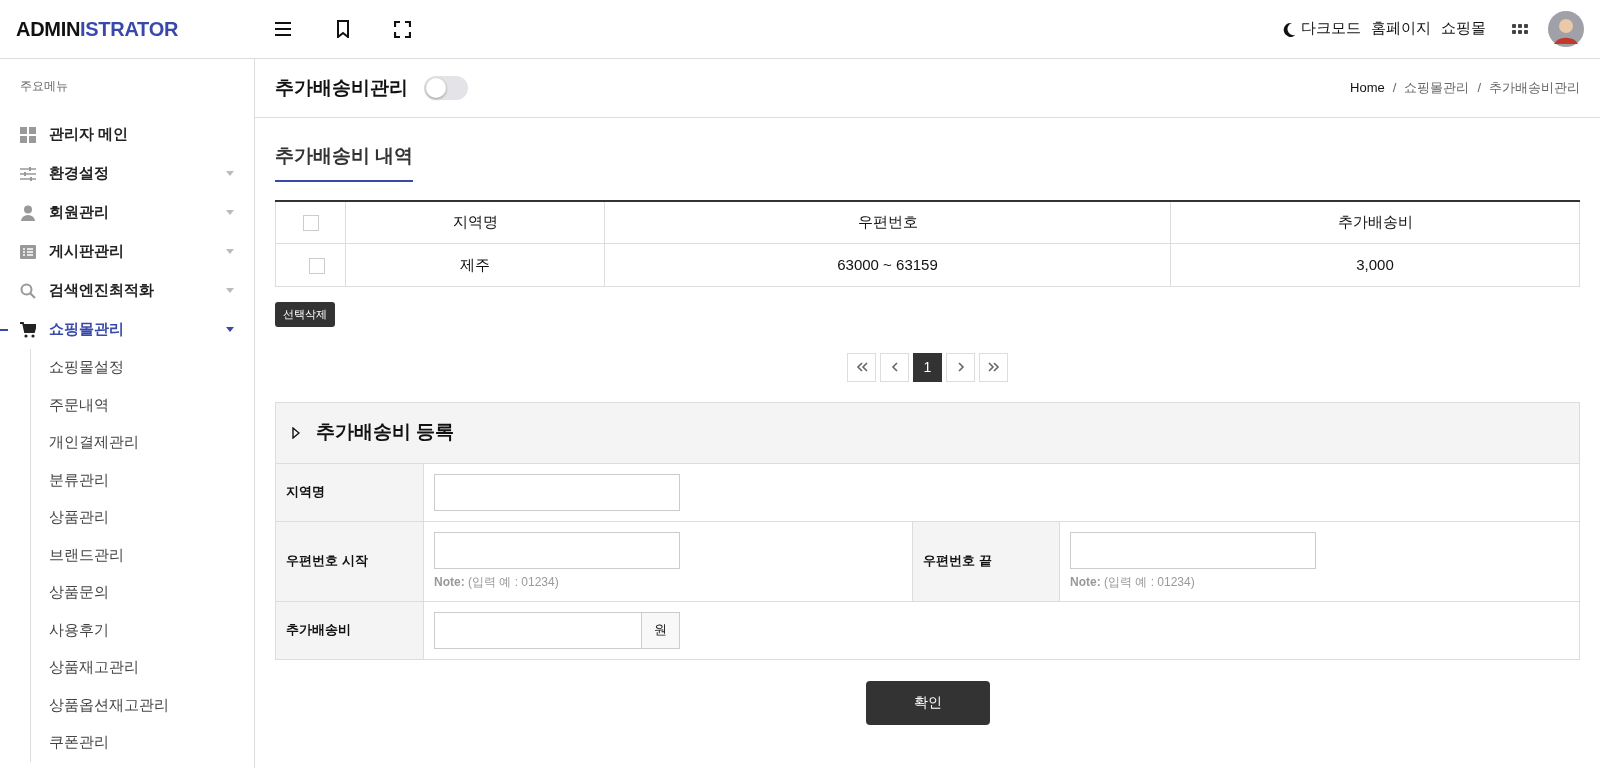 Image resolution: width=1600 pixels, height=768 pixels. What do you see at coordinates (927, 367) in the screenshot?
I see `page-button: 1` at bounding box center [927, 367].